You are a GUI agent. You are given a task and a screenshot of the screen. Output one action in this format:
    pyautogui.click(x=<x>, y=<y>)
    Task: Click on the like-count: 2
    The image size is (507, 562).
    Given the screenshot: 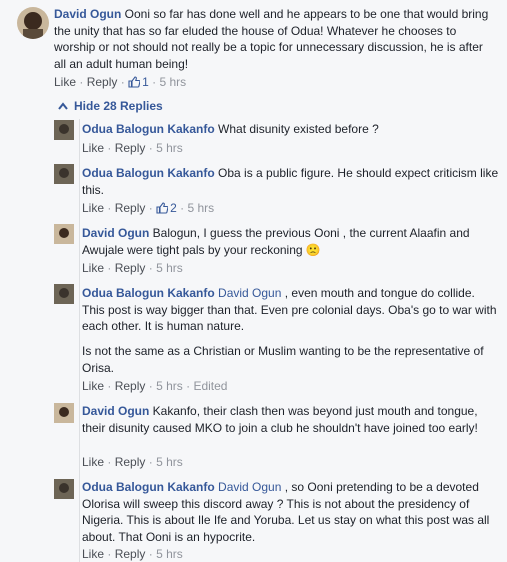 What is the action you would take?
    pyautogui.click(x=166, y=208)
    